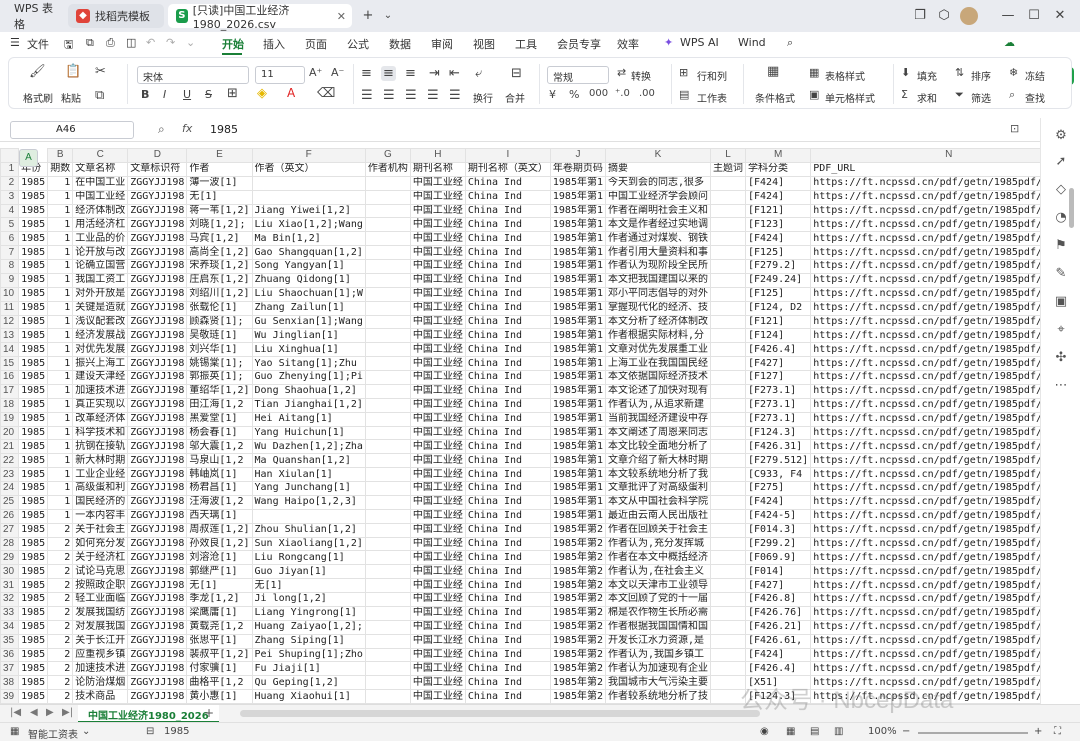 The image size is (1080, 741). I want to click on strikethrough-icon: S, so click(208, 94).